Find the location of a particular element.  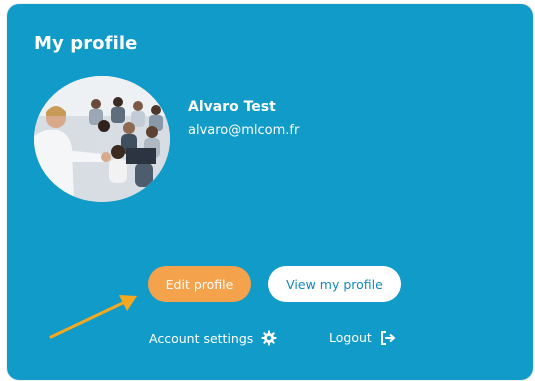

edit-profile-button: Edit profile is located at coordinates (199, 284).